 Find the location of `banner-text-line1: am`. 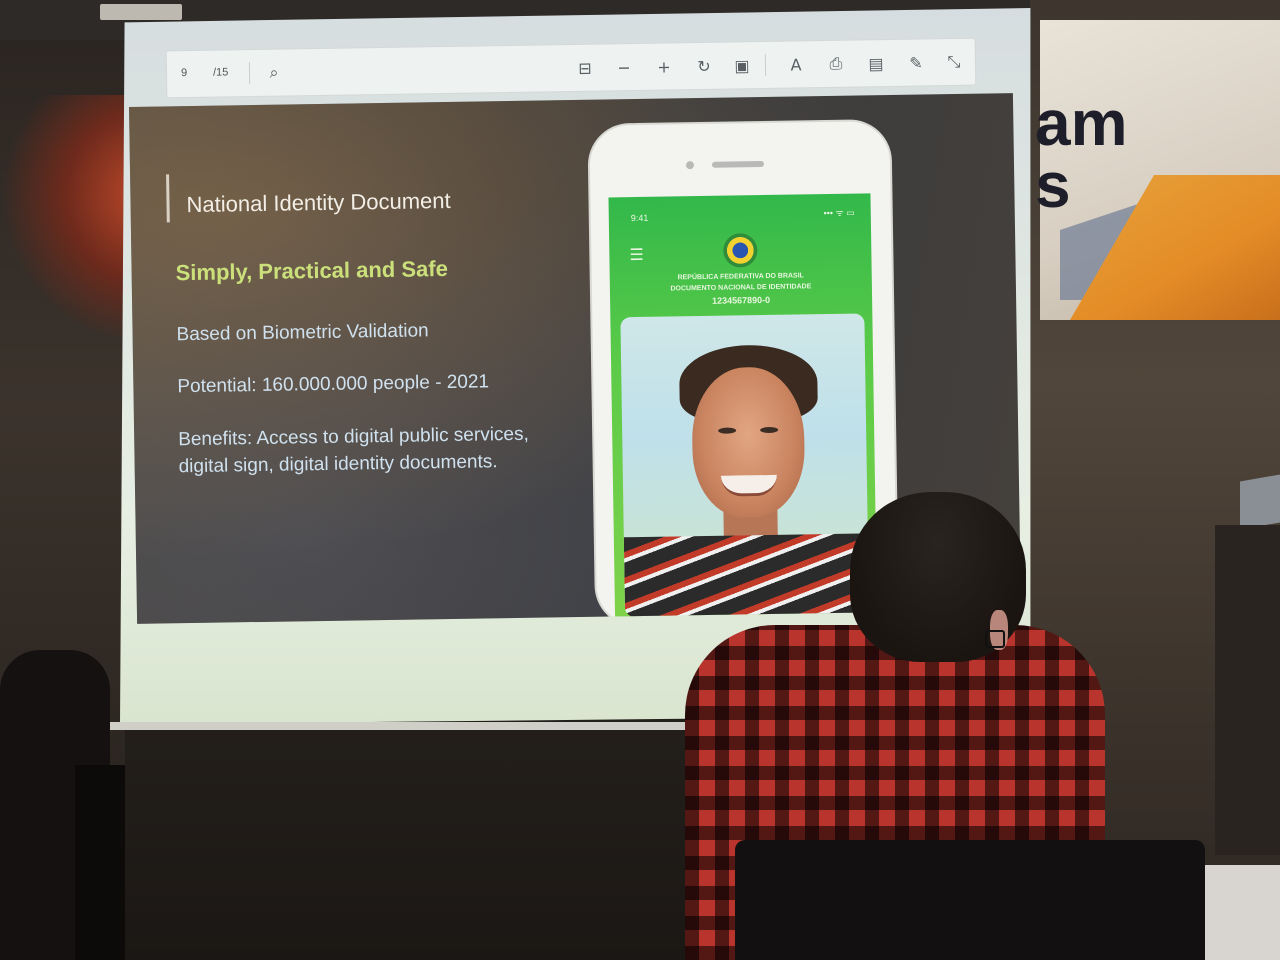

banner-text-line1: am is located at coordinates (1081, 123).